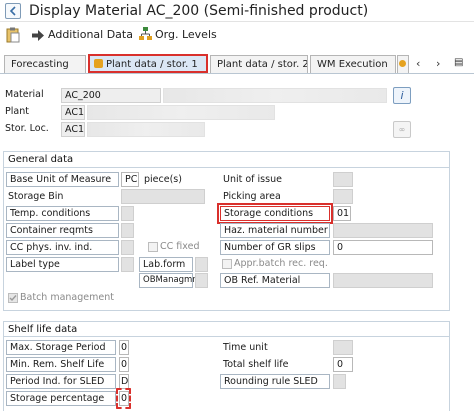  Describe the element at coordinates (275, 230) in the screenshot. I see `haz-material-label: Haz. material number` at that location.